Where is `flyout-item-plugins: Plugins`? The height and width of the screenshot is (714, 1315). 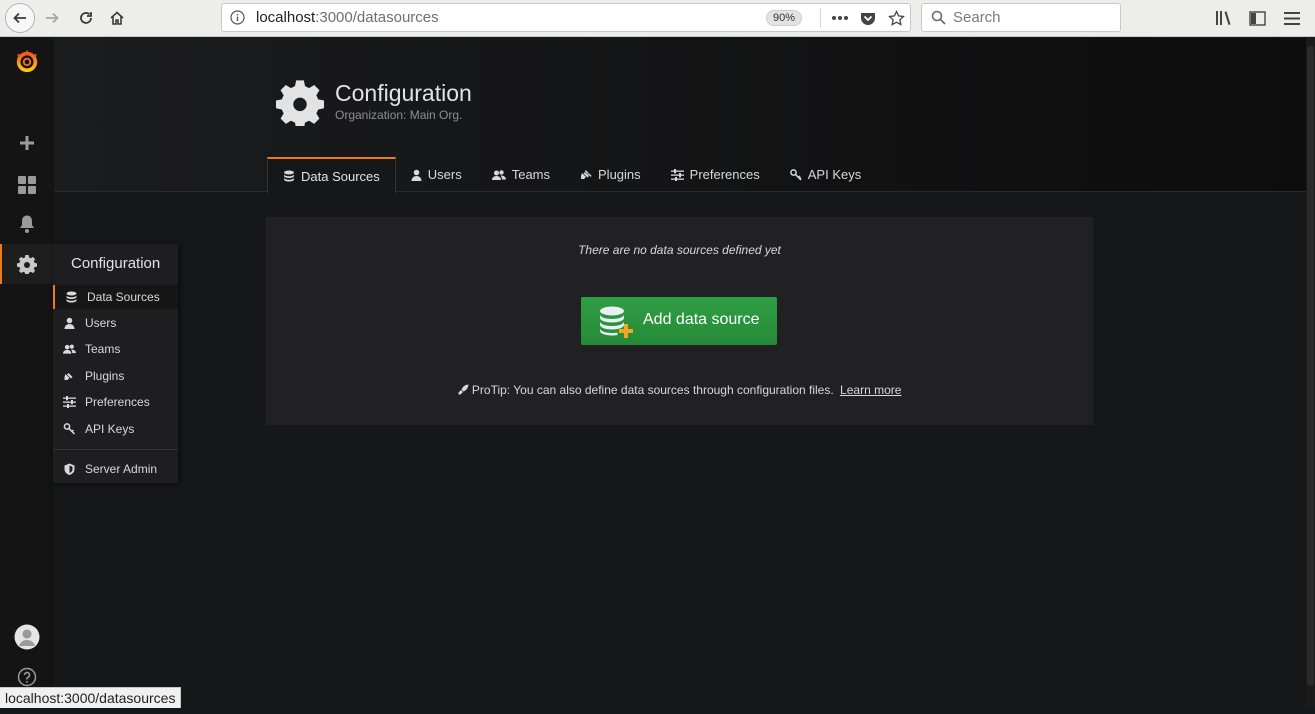 flyout-item-plugins: Plugins is located at coordinates (115, 376).